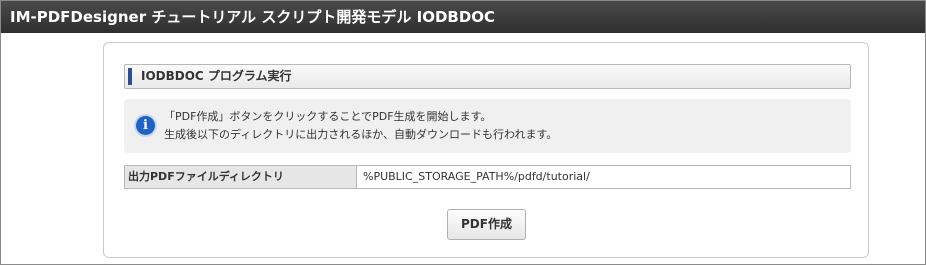 The height and width of the screenshot is (265, 926). Describe the element at coordinates (487, 76) in the screenshot. I see `section-header: IODBDOC プログラム実行` at that location.